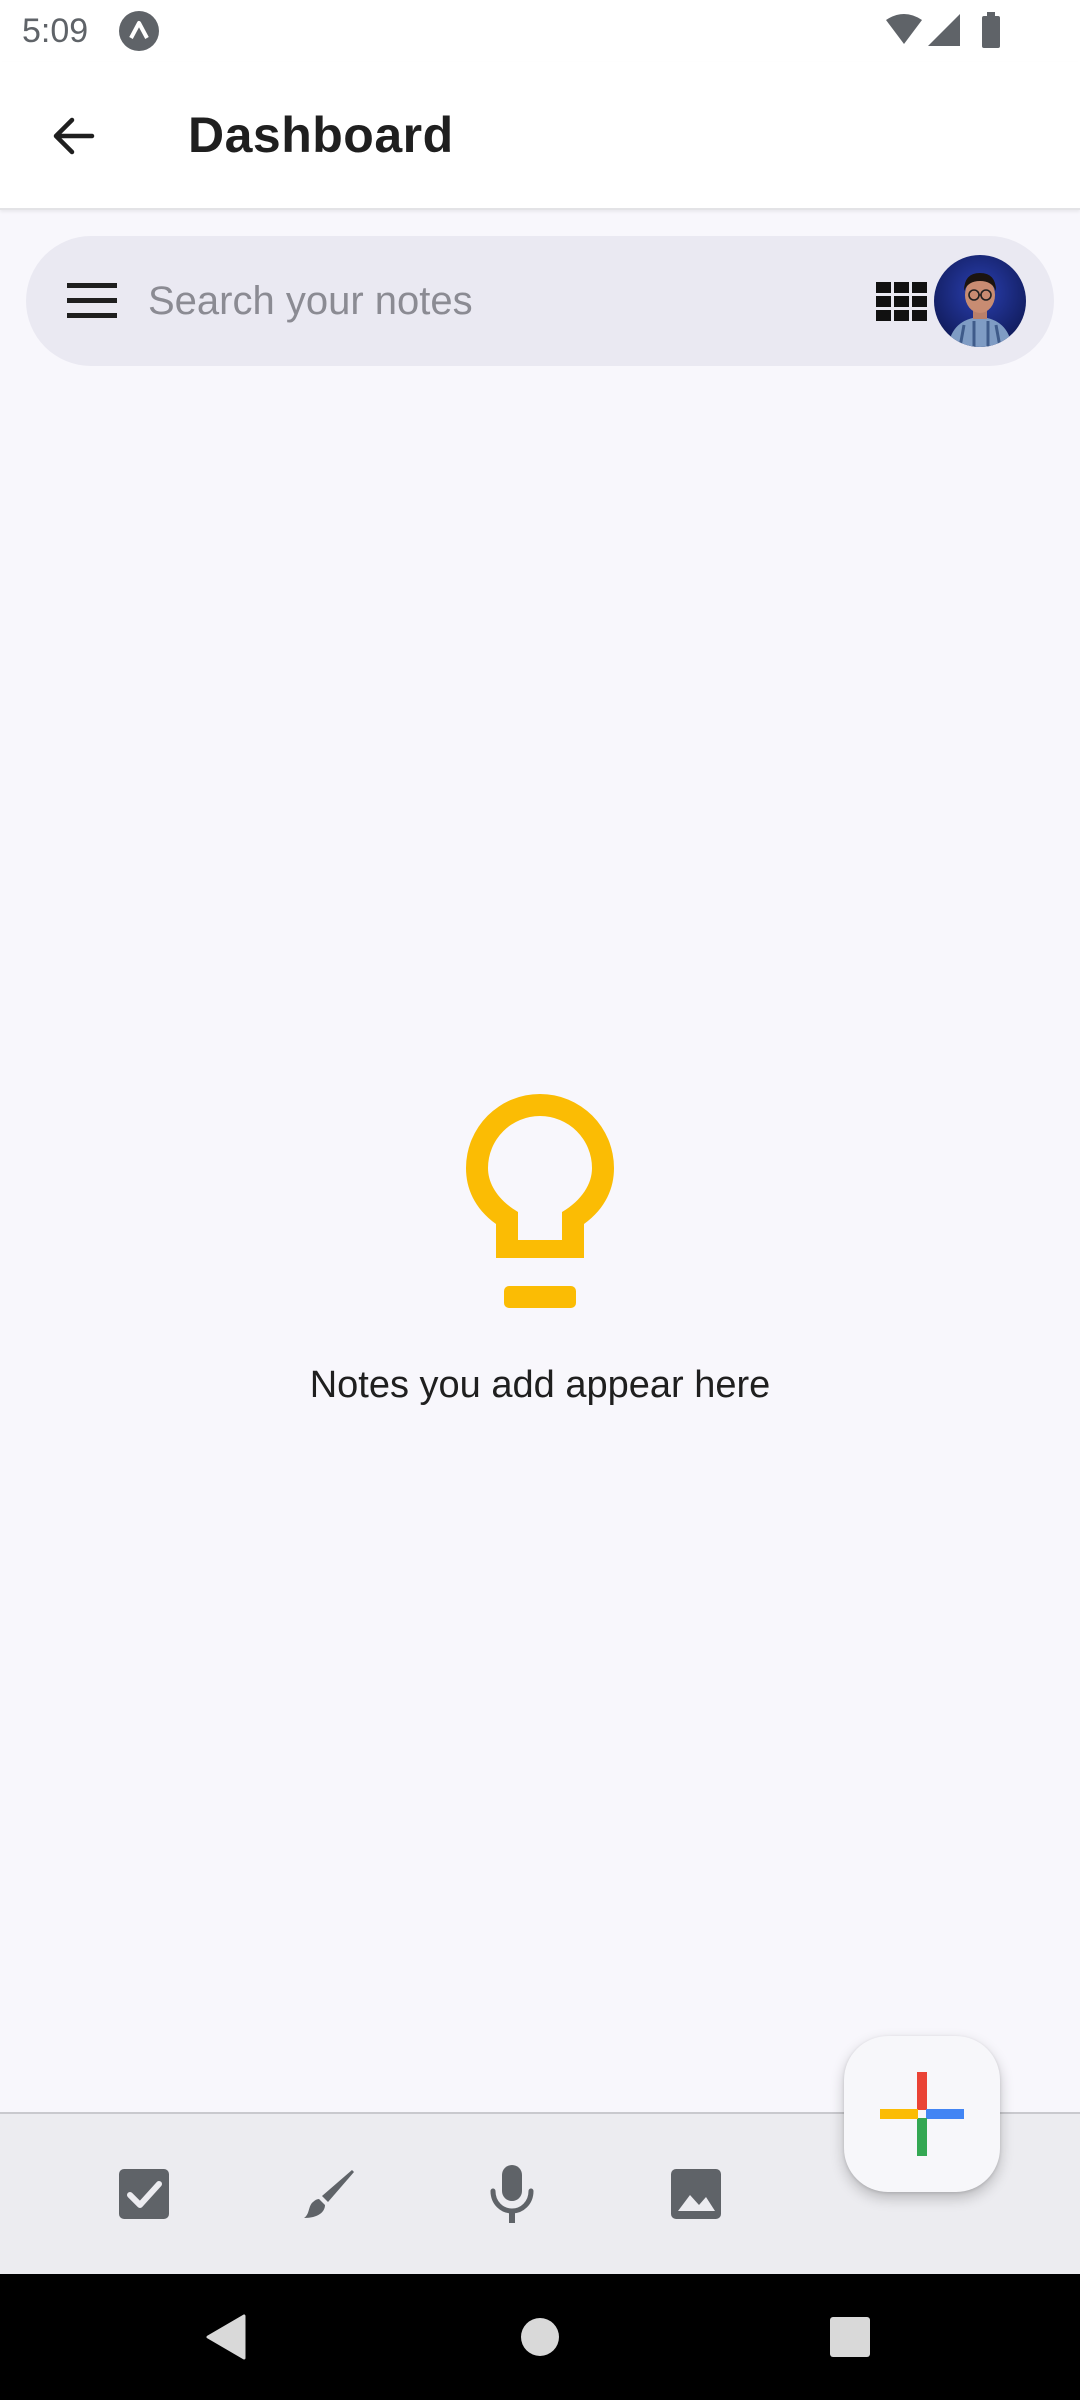 This screenshot has height=2400, width=1080. Describe the element at coordinates (991, 30) in the screenshot. I see `battery-icon` at that location.